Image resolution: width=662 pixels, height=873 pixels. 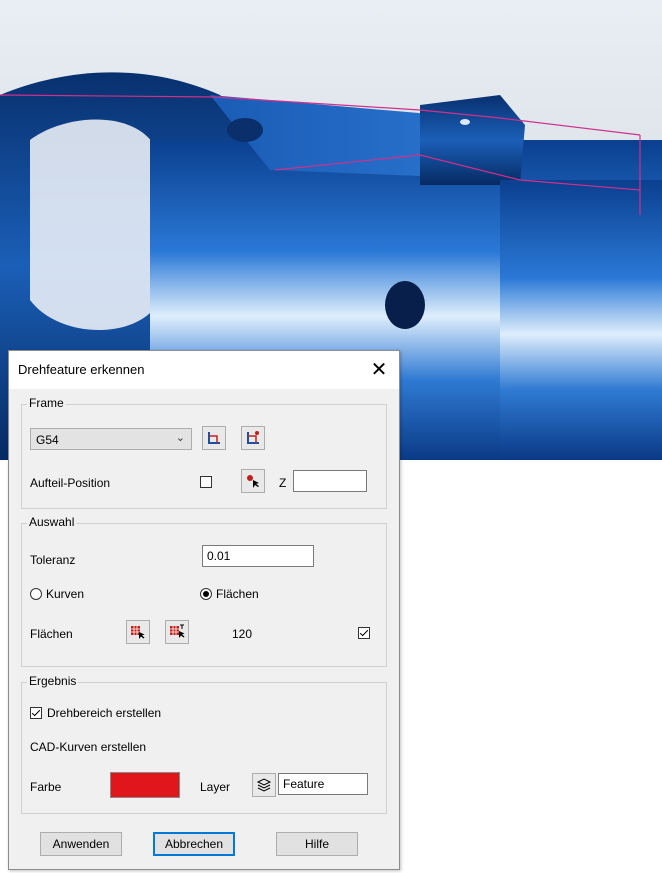 I want to click on layer-icon-glyph, so click(x=264, y=785).